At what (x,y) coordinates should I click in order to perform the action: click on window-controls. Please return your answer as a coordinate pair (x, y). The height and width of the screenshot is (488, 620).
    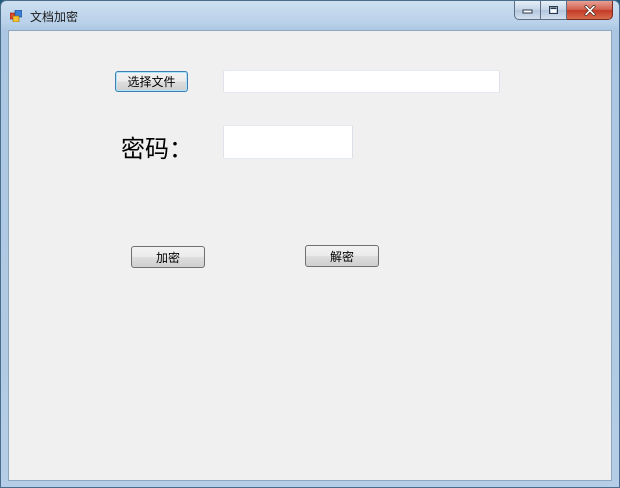
    Looking at the image, I should click on (563, 11).